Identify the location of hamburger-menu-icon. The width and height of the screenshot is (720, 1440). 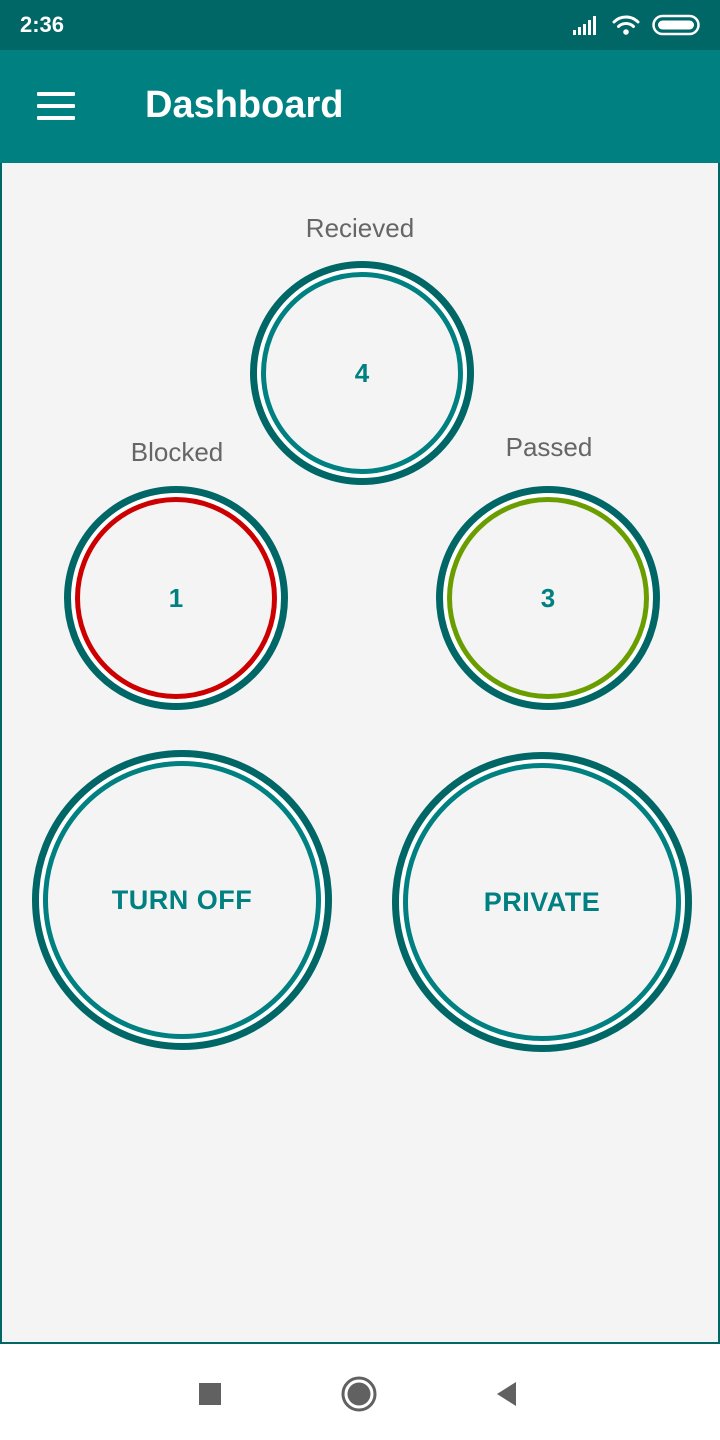
(56, 106).